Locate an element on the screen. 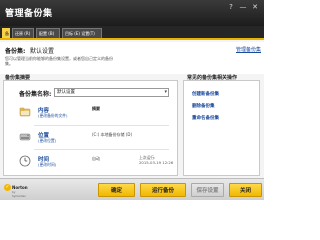  window-title: 管理备份集 is located at coordinates (29, 14).